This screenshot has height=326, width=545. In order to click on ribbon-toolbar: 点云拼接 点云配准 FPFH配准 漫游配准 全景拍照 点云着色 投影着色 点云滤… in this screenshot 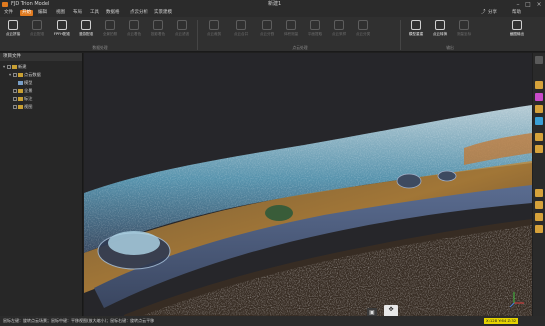, I will do `click(272, 34)`.